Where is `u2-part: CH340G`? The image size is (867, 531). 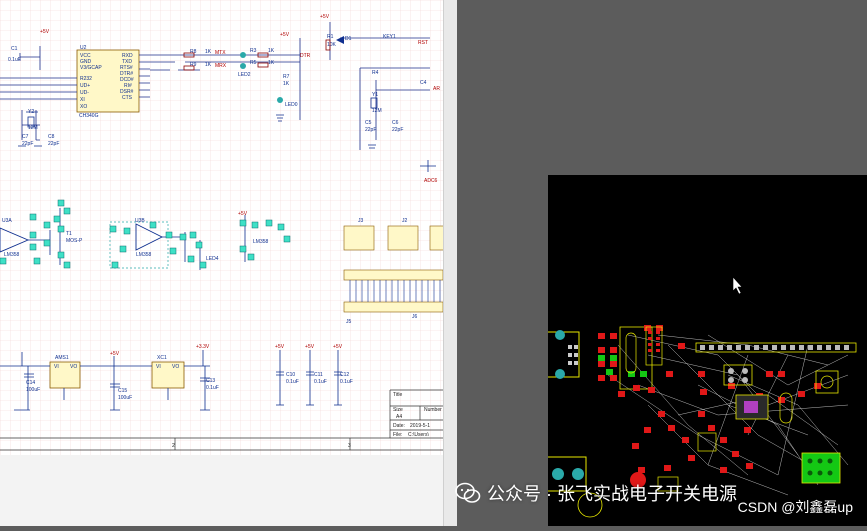
u2-part: CH340G is located at coordinates (89, 116).